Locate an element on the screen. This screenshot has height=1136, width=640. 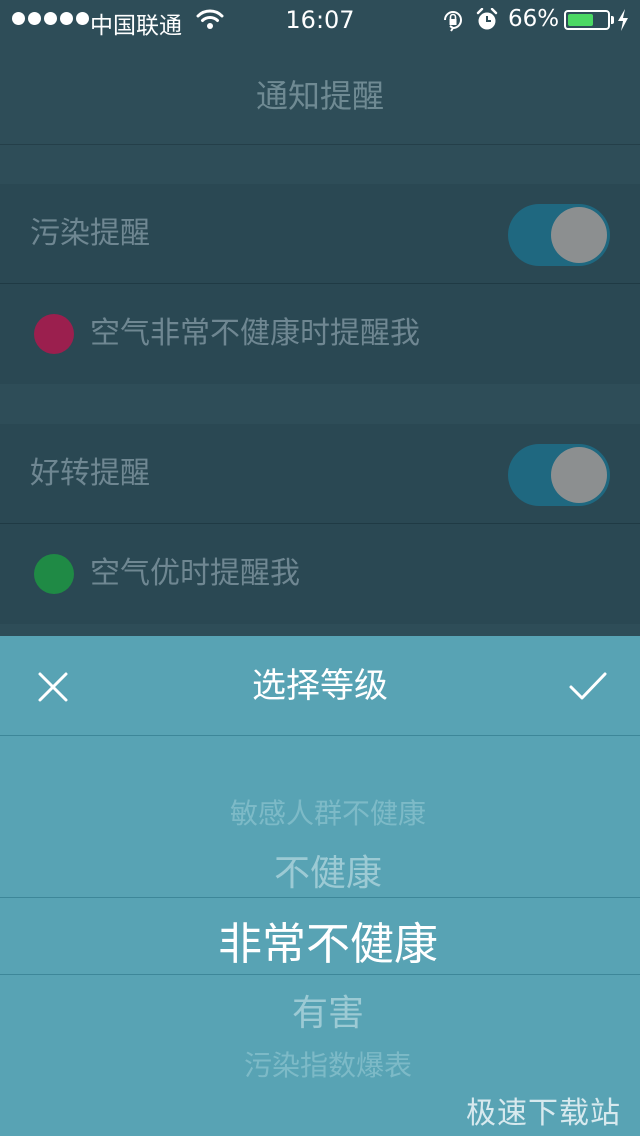
picker-option: 有害 is located at coordinates (320, 1010).